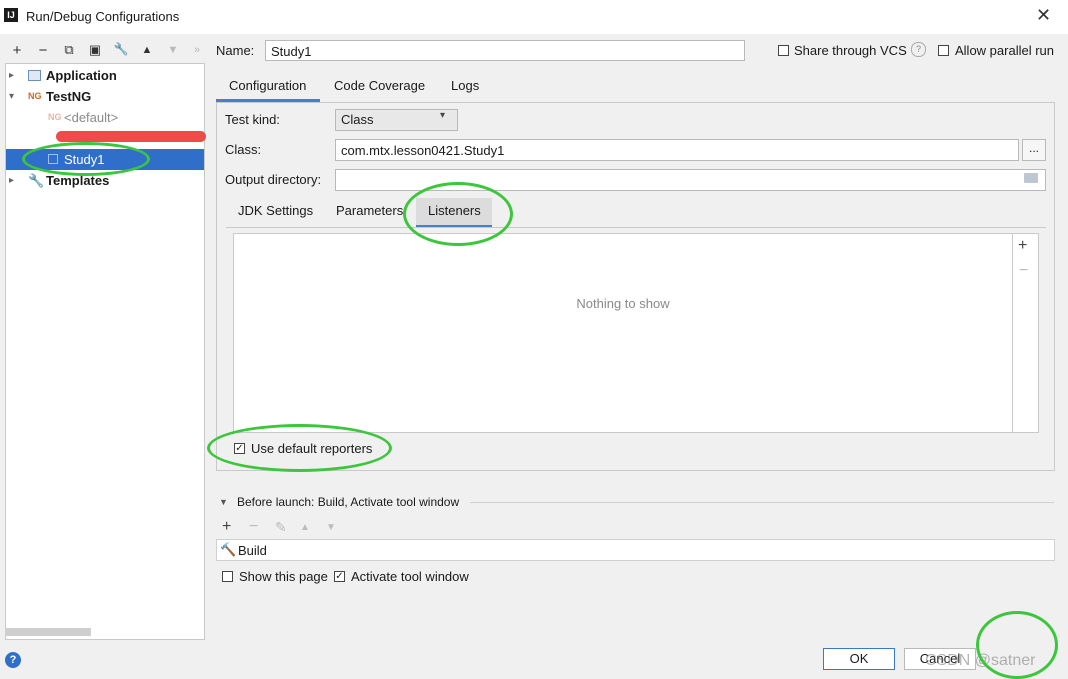  I want to click on tree-label-application: Application, so click(81, 75).